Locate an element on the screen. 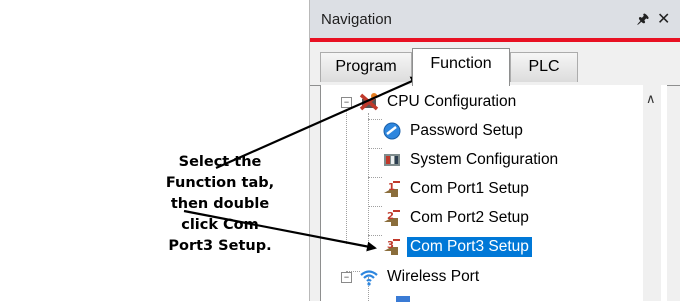 Image resolution: width=680 pixels, height=302 pixels. arrow-to-com-port3 is located at coordinates (280, 230).